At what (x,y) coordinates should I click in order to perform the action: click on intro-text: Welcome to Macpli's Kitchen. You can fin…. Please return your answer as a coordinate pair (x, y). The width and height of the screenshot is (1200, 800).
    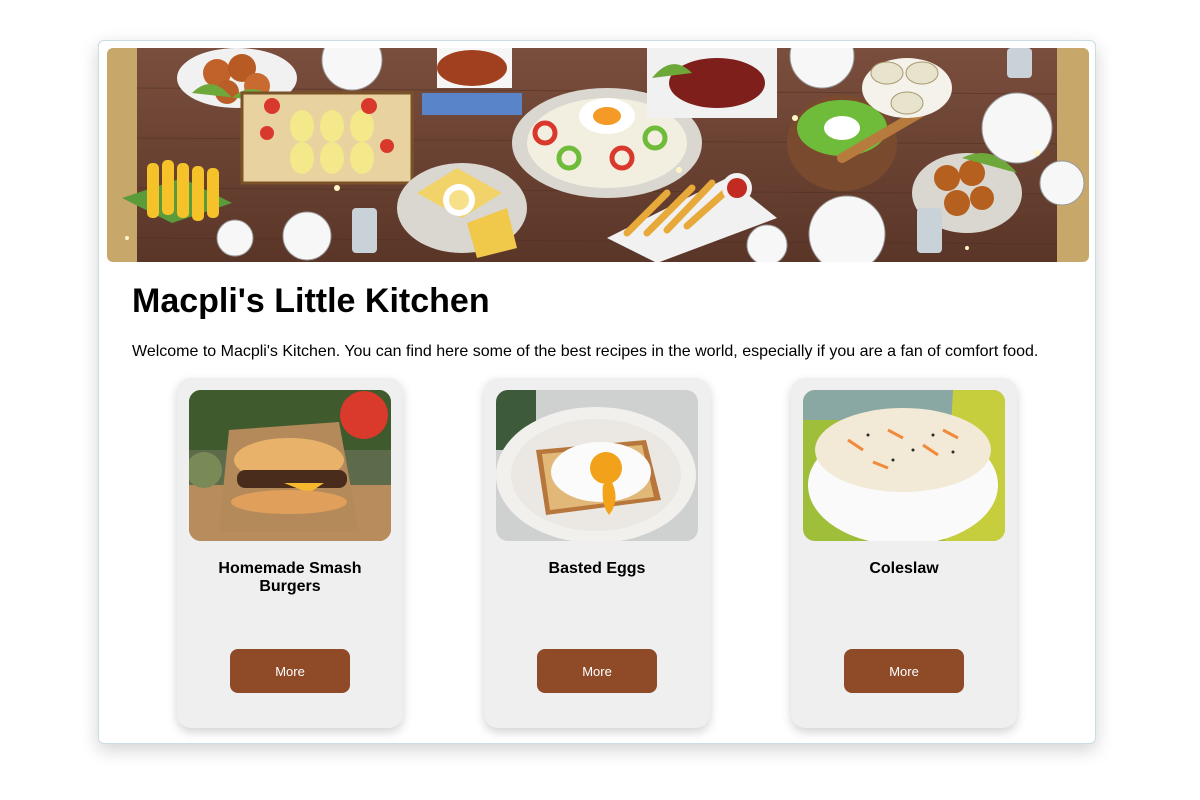
    Looking at the image, I should click on (585, 351).